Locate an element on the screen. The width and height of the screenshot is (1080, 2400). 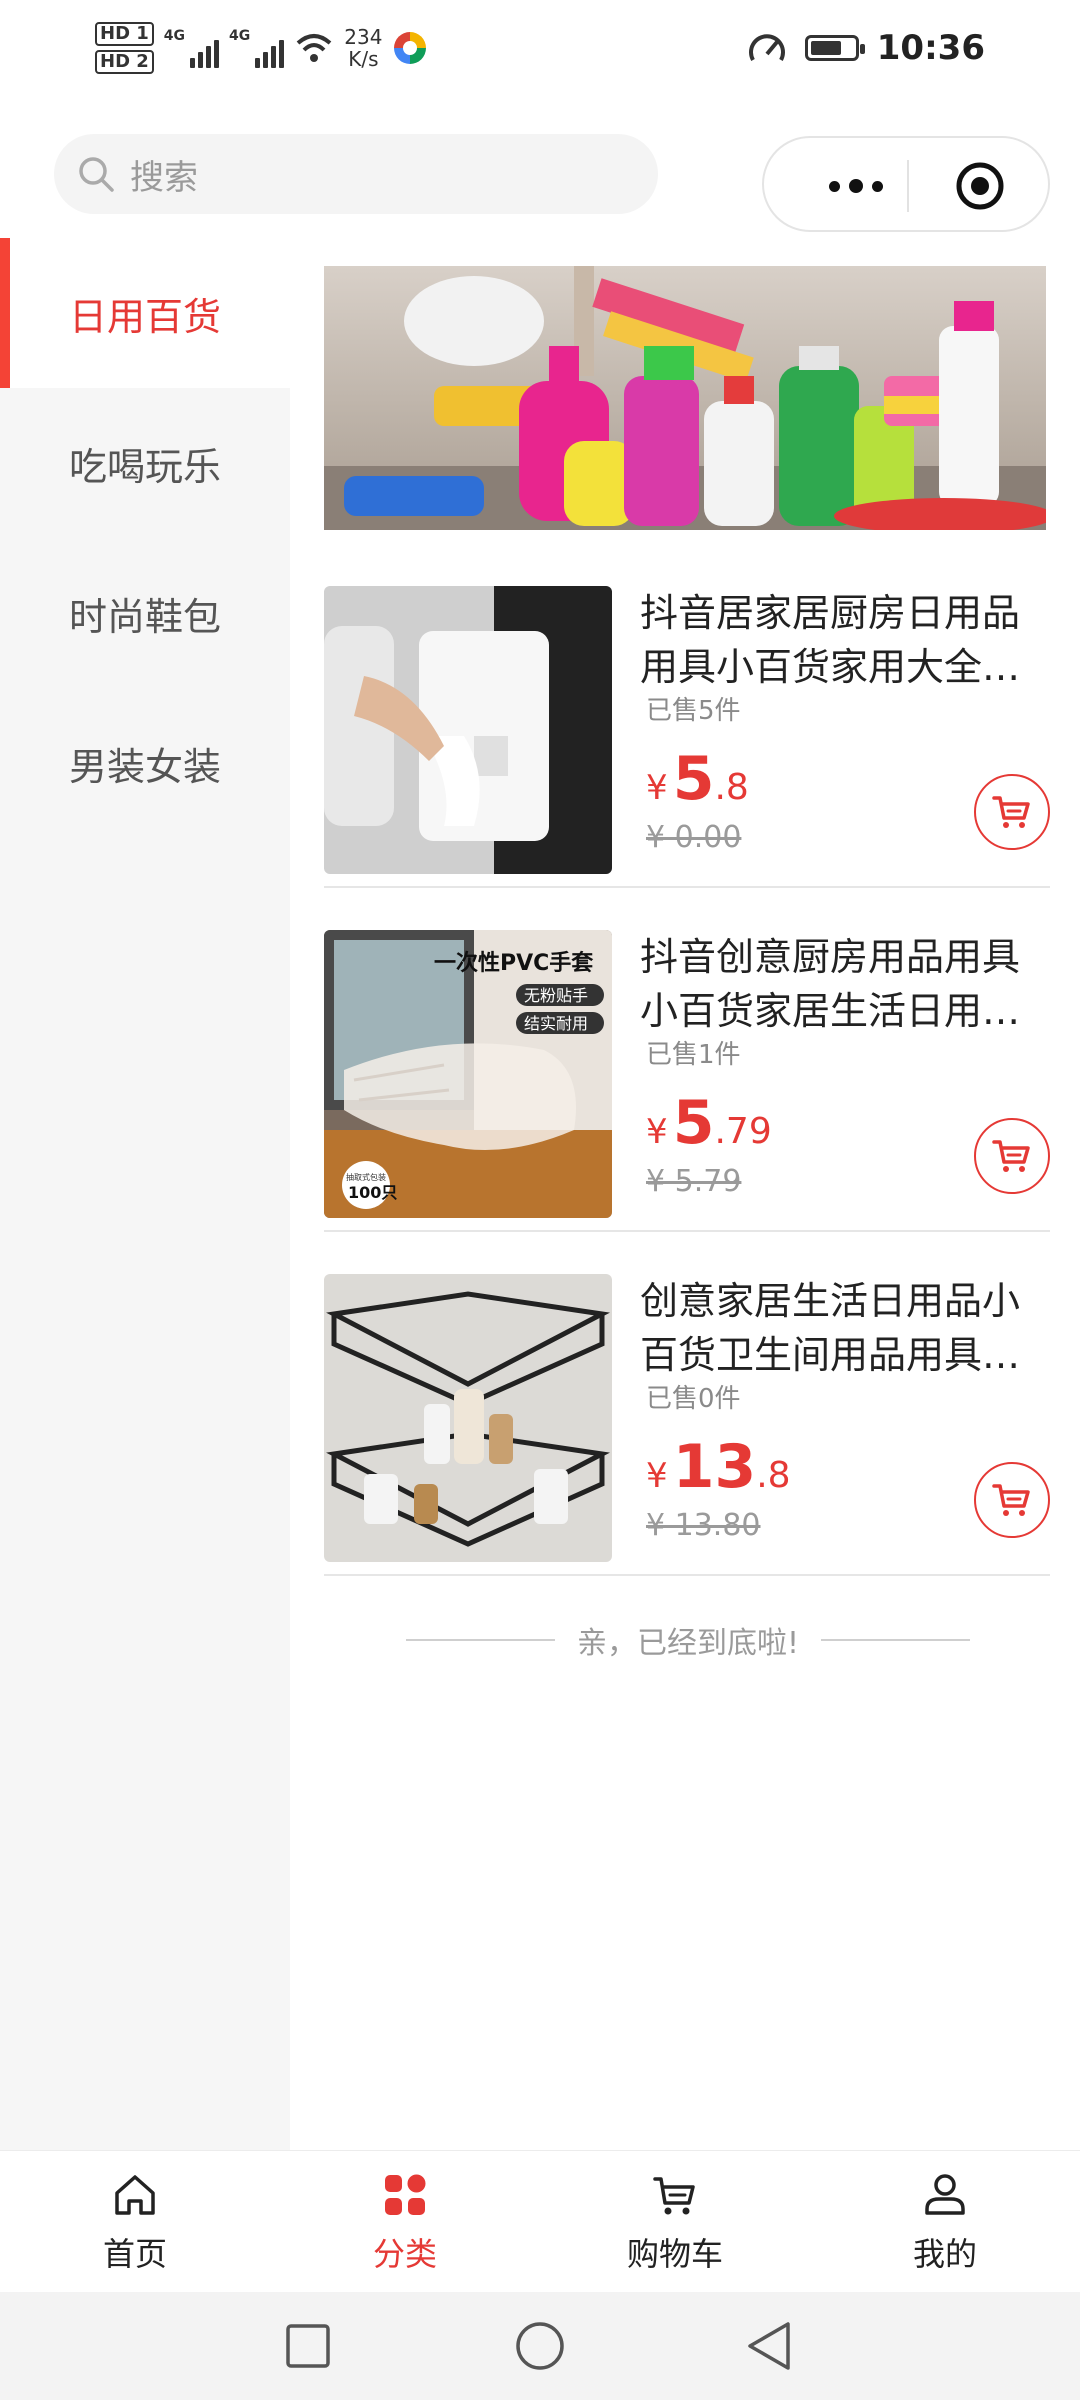
capsule-divider is located at coordinates (908, 186).